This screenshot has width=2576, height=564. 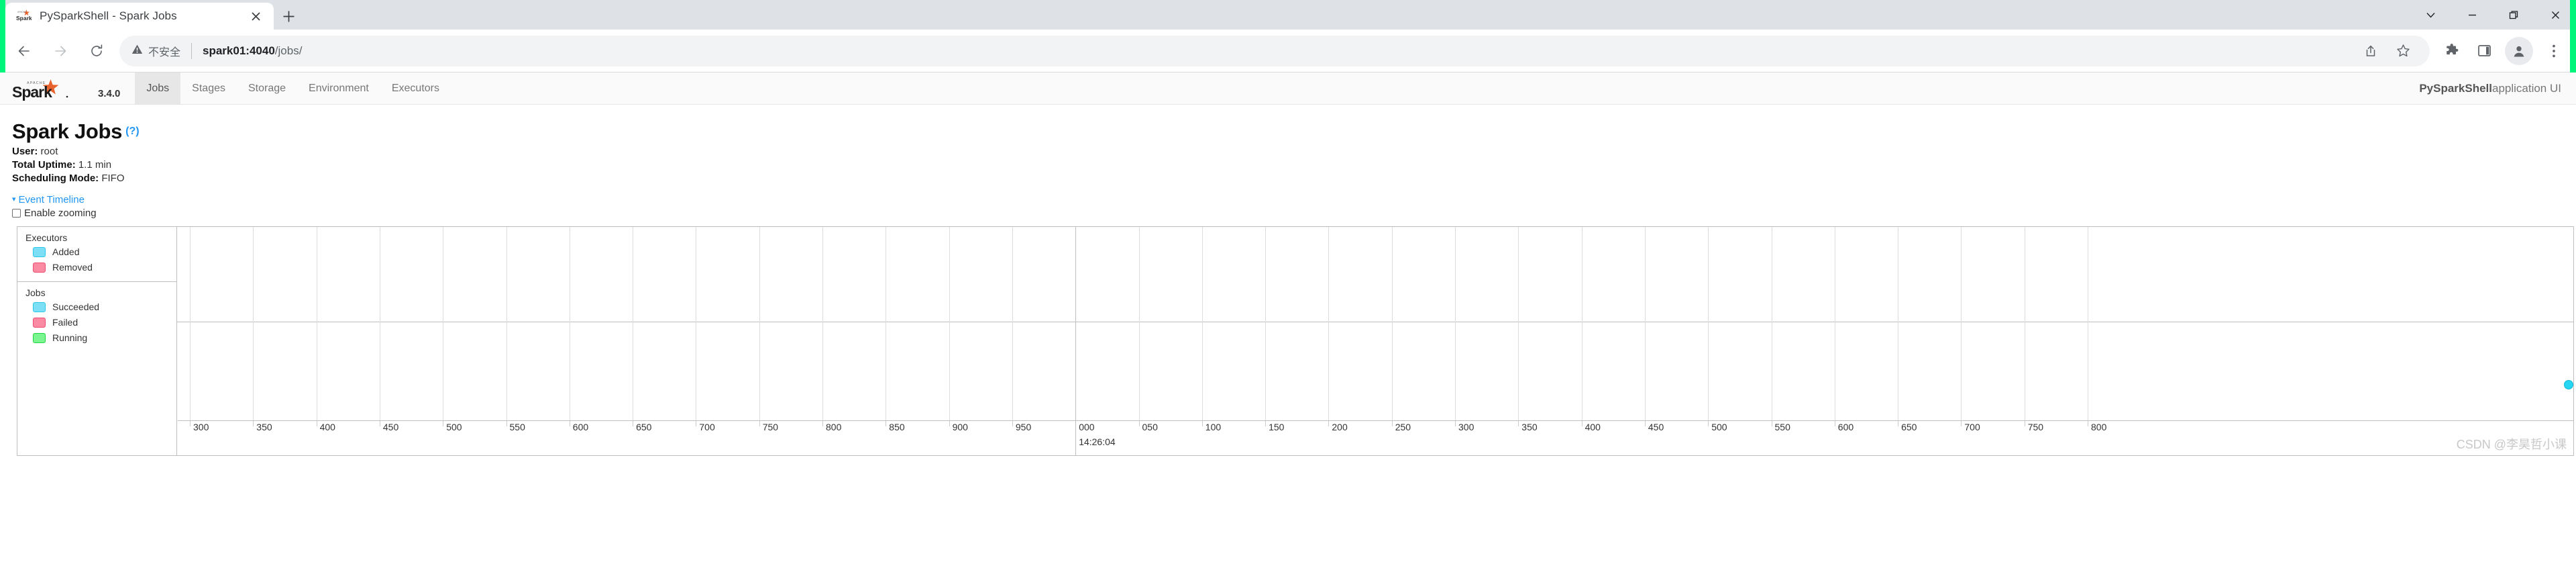 I want to click on executor-added-dot-icon, so click(x=2568, y=384).